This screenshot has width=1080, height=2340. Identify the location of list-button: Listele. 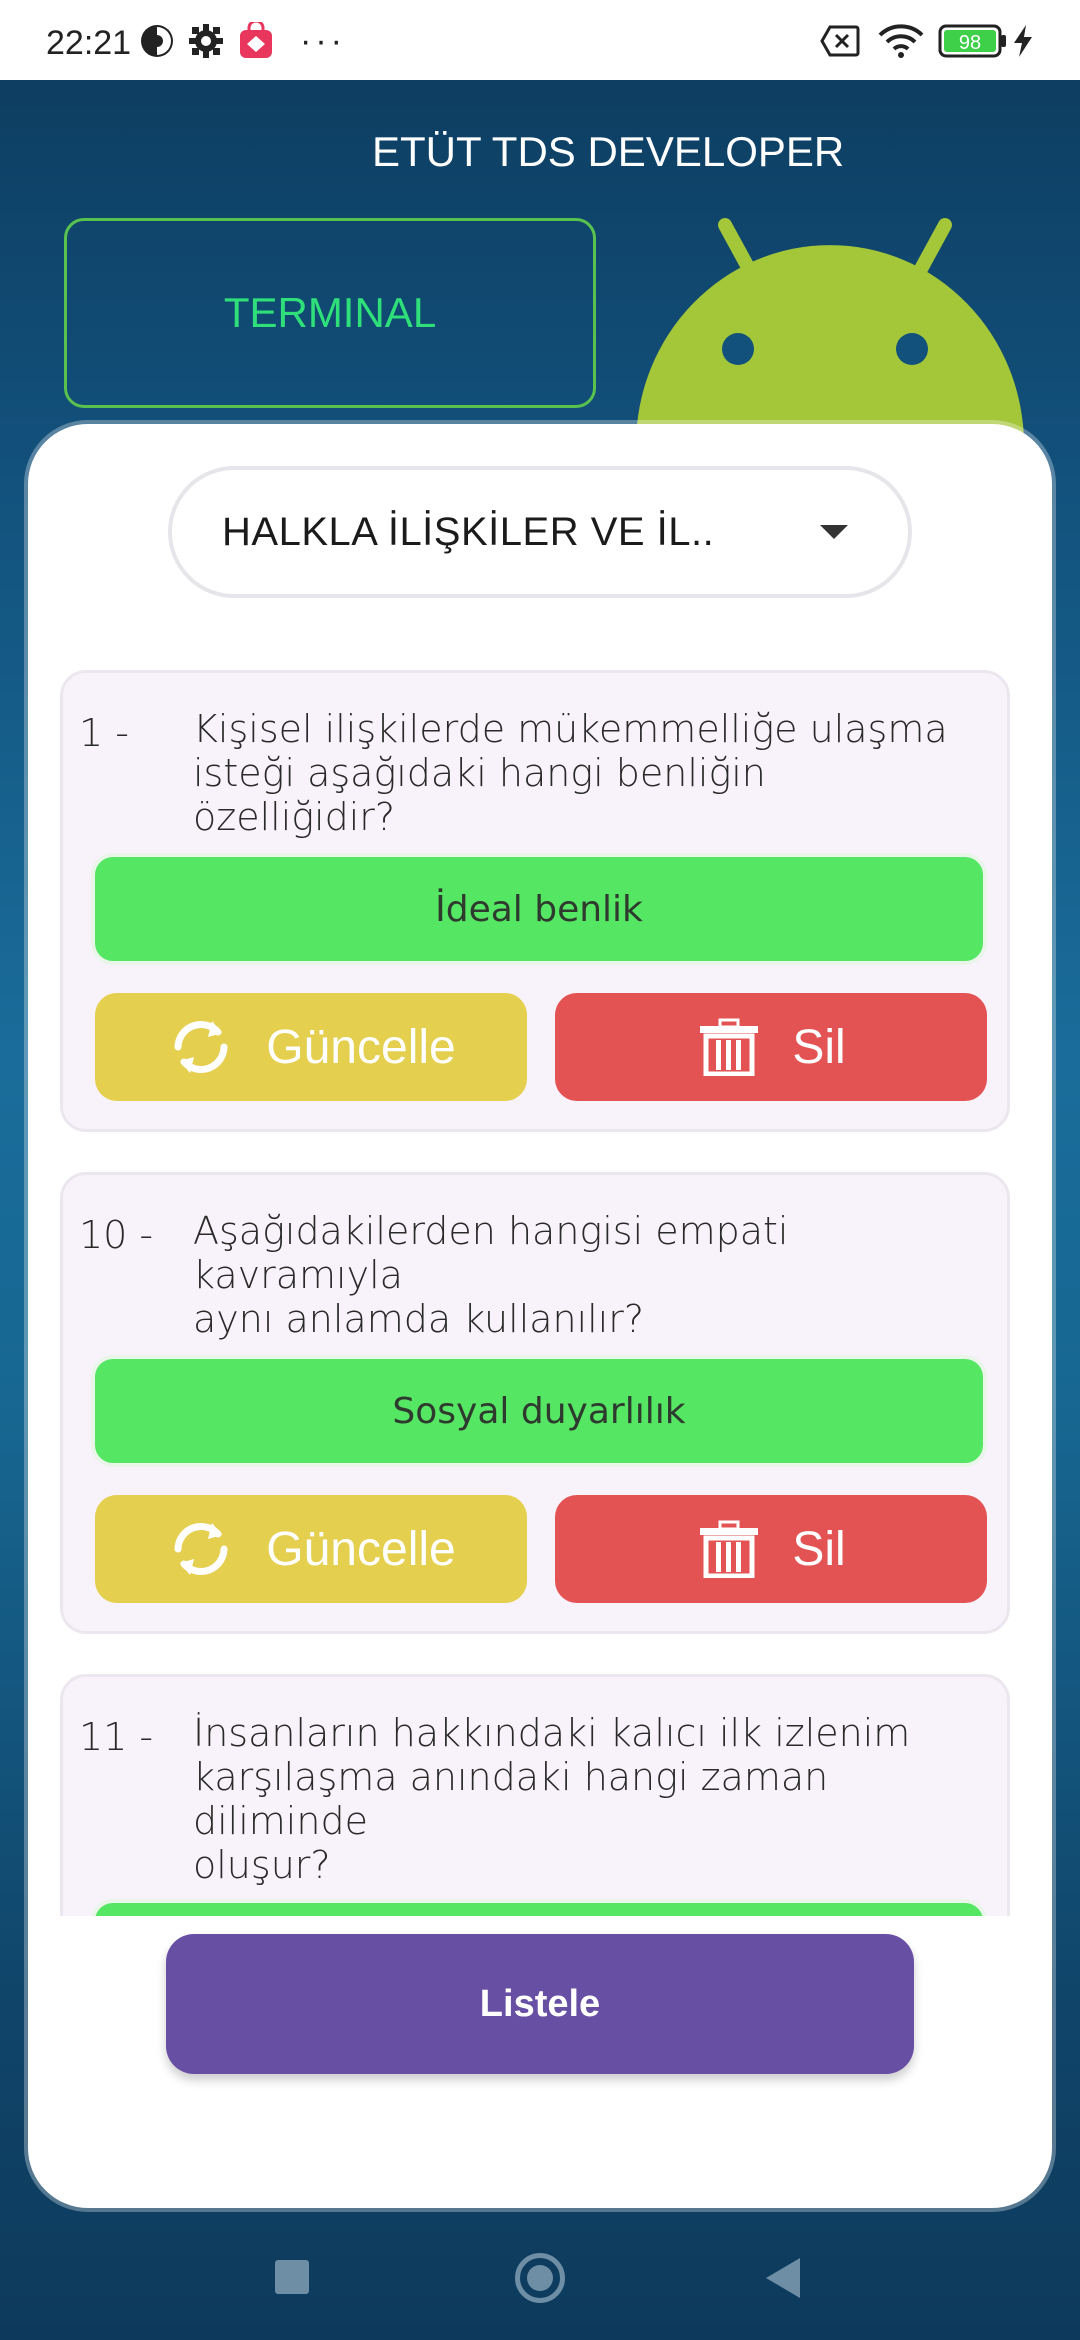
(540, 2004).